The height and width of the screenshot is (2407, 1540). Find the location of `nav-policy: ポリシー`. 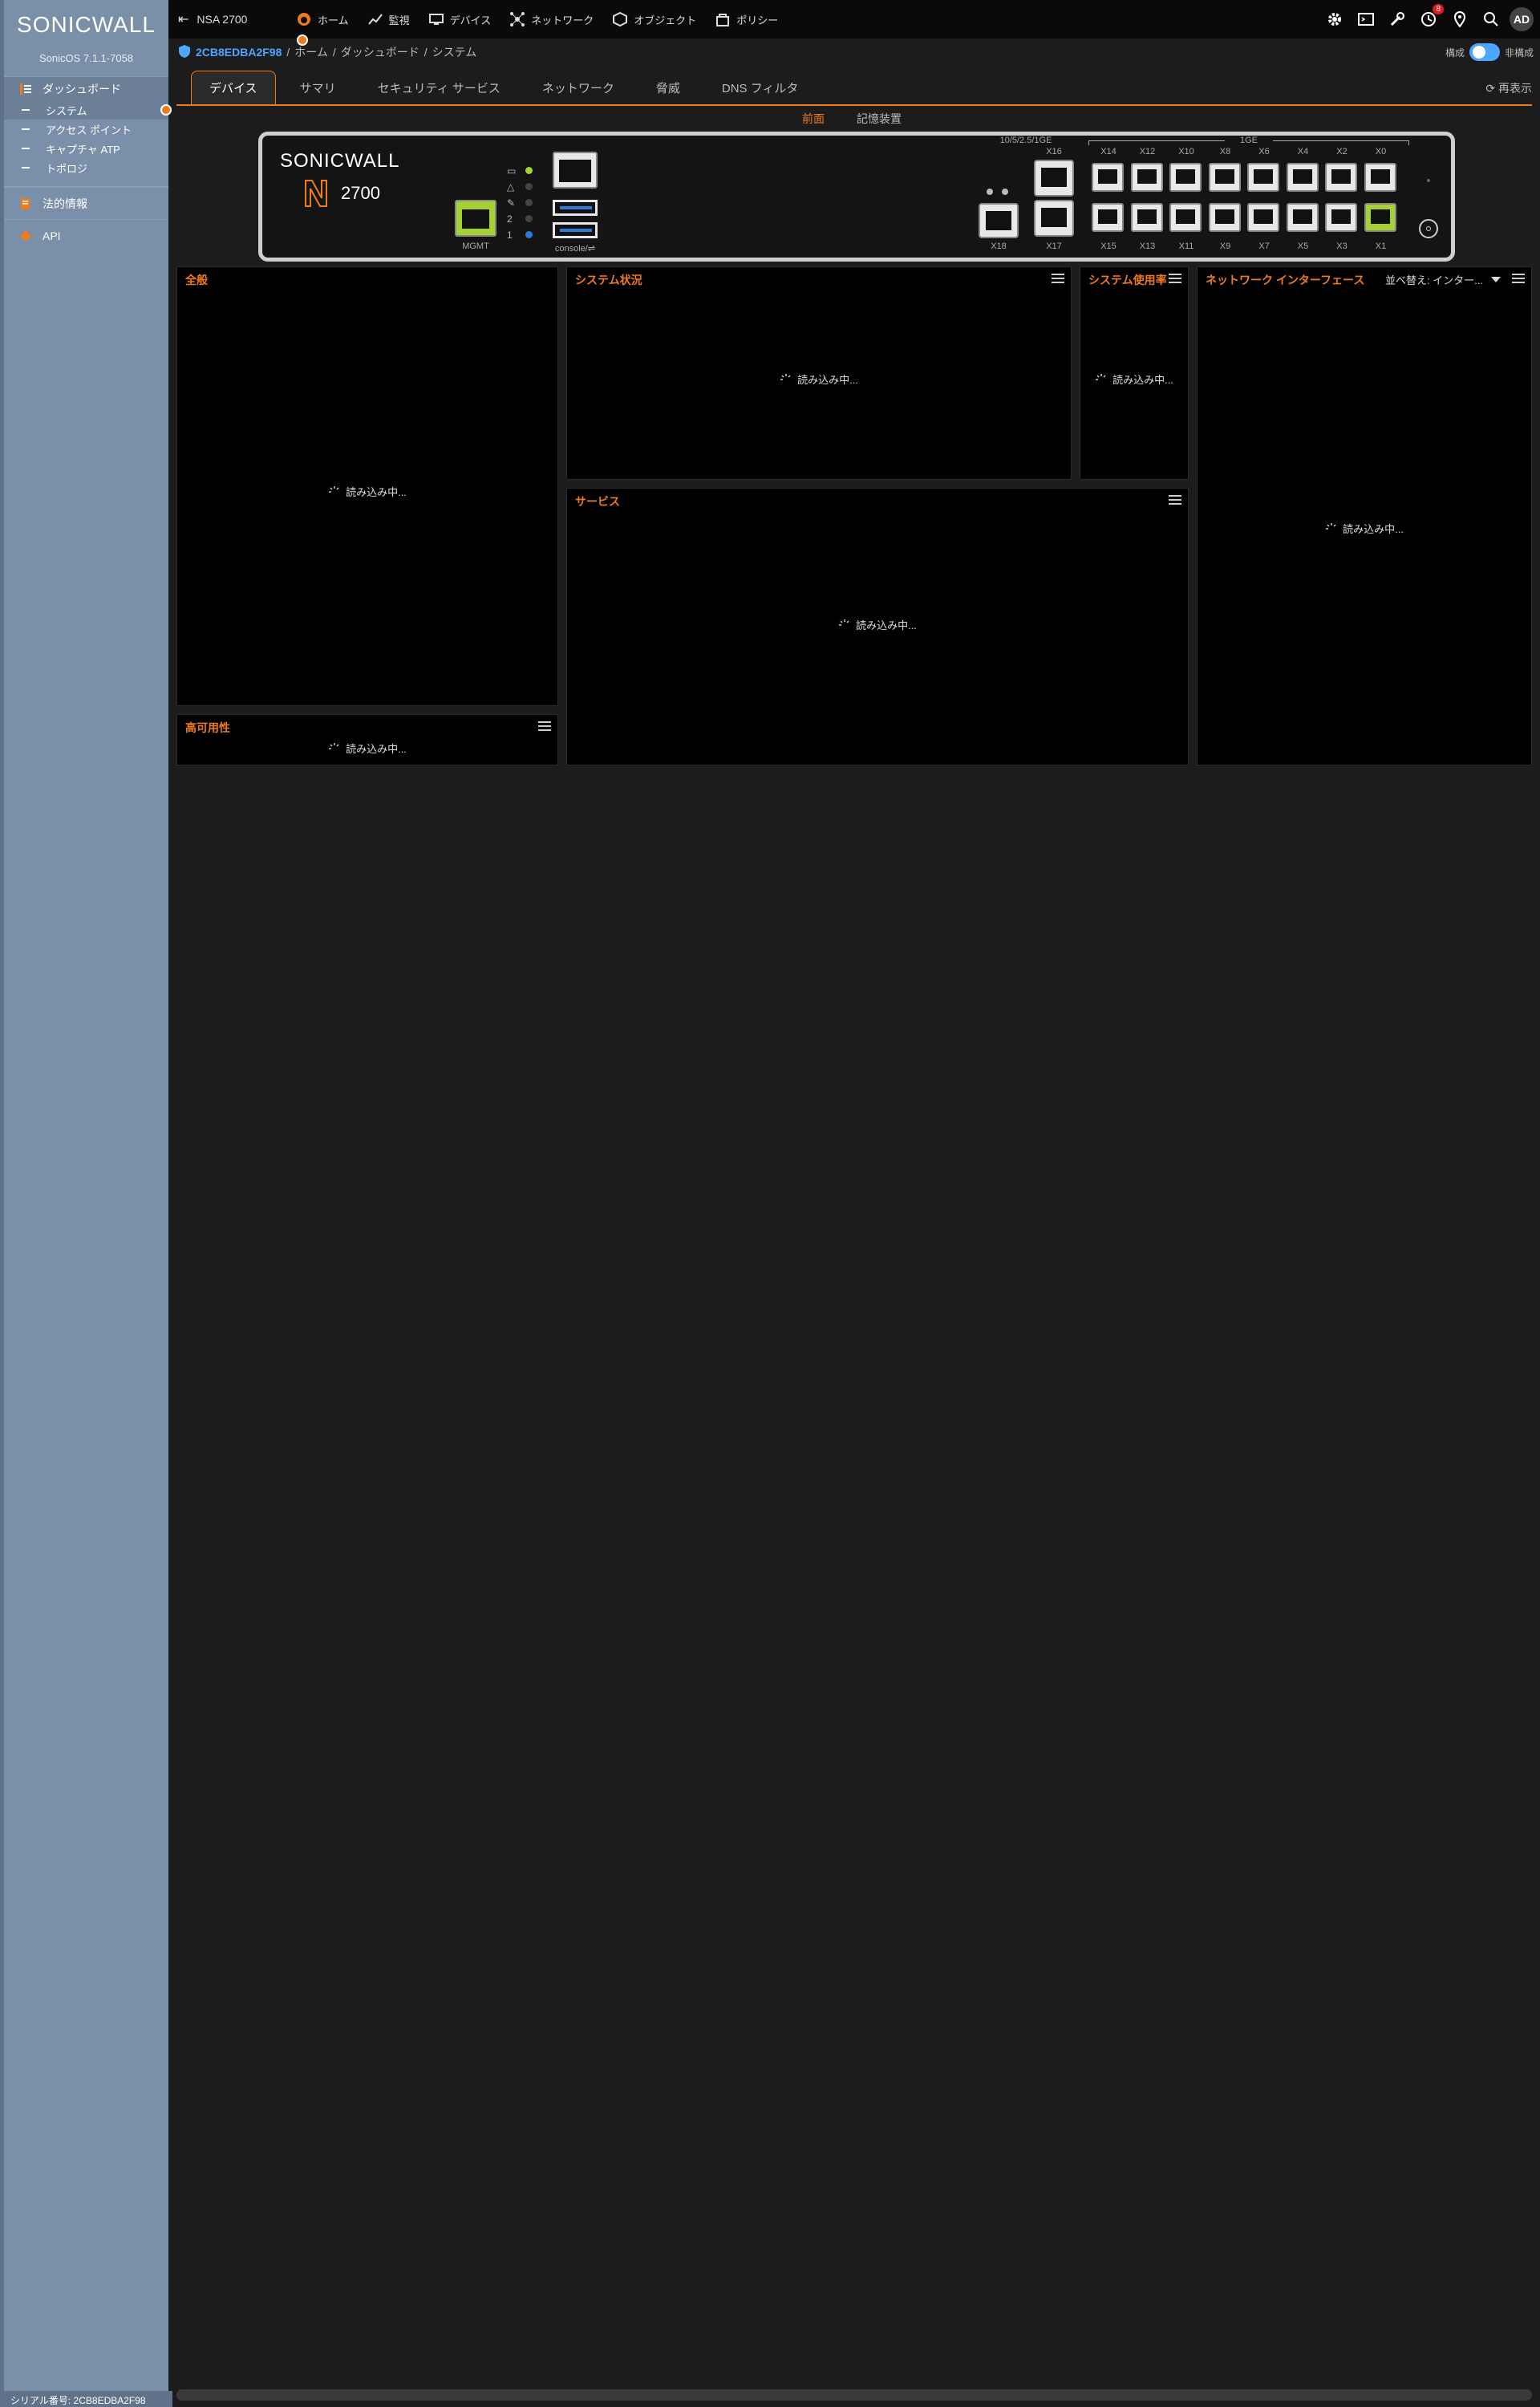

nav-policy: ポリシー is located at coordinates (746, 20).